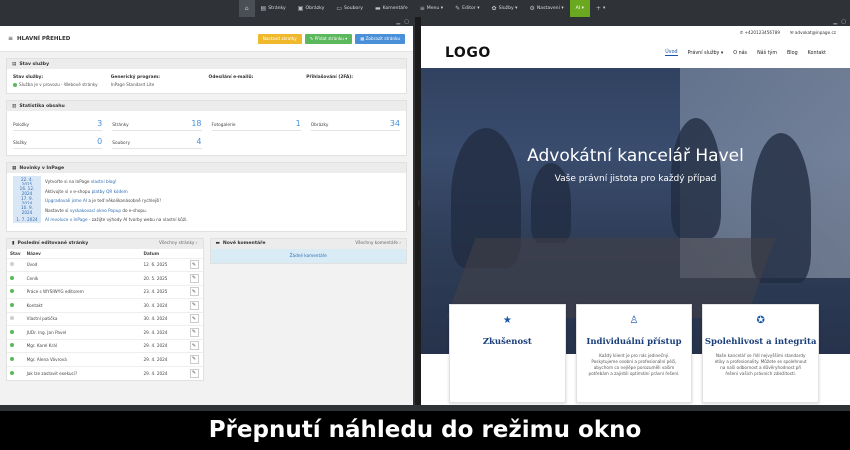 This screenshot has height=450, width=850. What do you see at coordinates (104, 181) in the screenshot?
I see `news-link: vlastní blog!` at bounding box center [104, 181].